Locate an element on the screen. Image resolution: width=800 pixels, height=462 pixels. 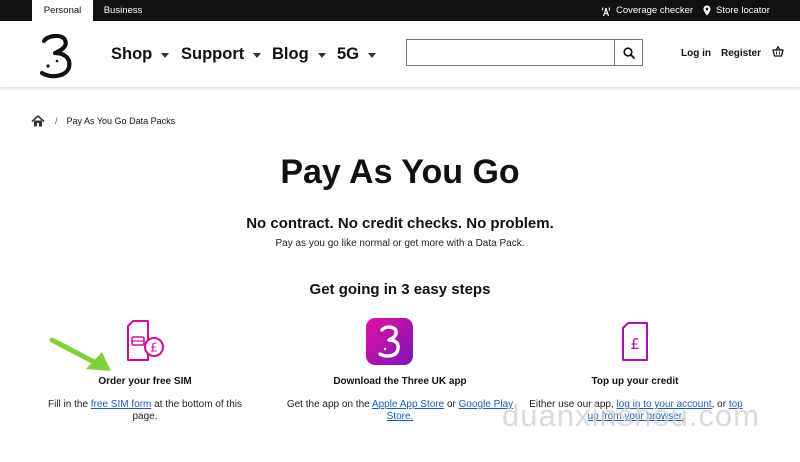
nav-support: Support is located at coordinates (221, 54).